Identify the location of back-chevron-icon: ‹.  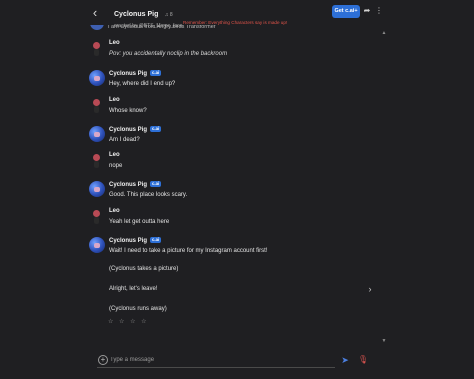
(95, 13).